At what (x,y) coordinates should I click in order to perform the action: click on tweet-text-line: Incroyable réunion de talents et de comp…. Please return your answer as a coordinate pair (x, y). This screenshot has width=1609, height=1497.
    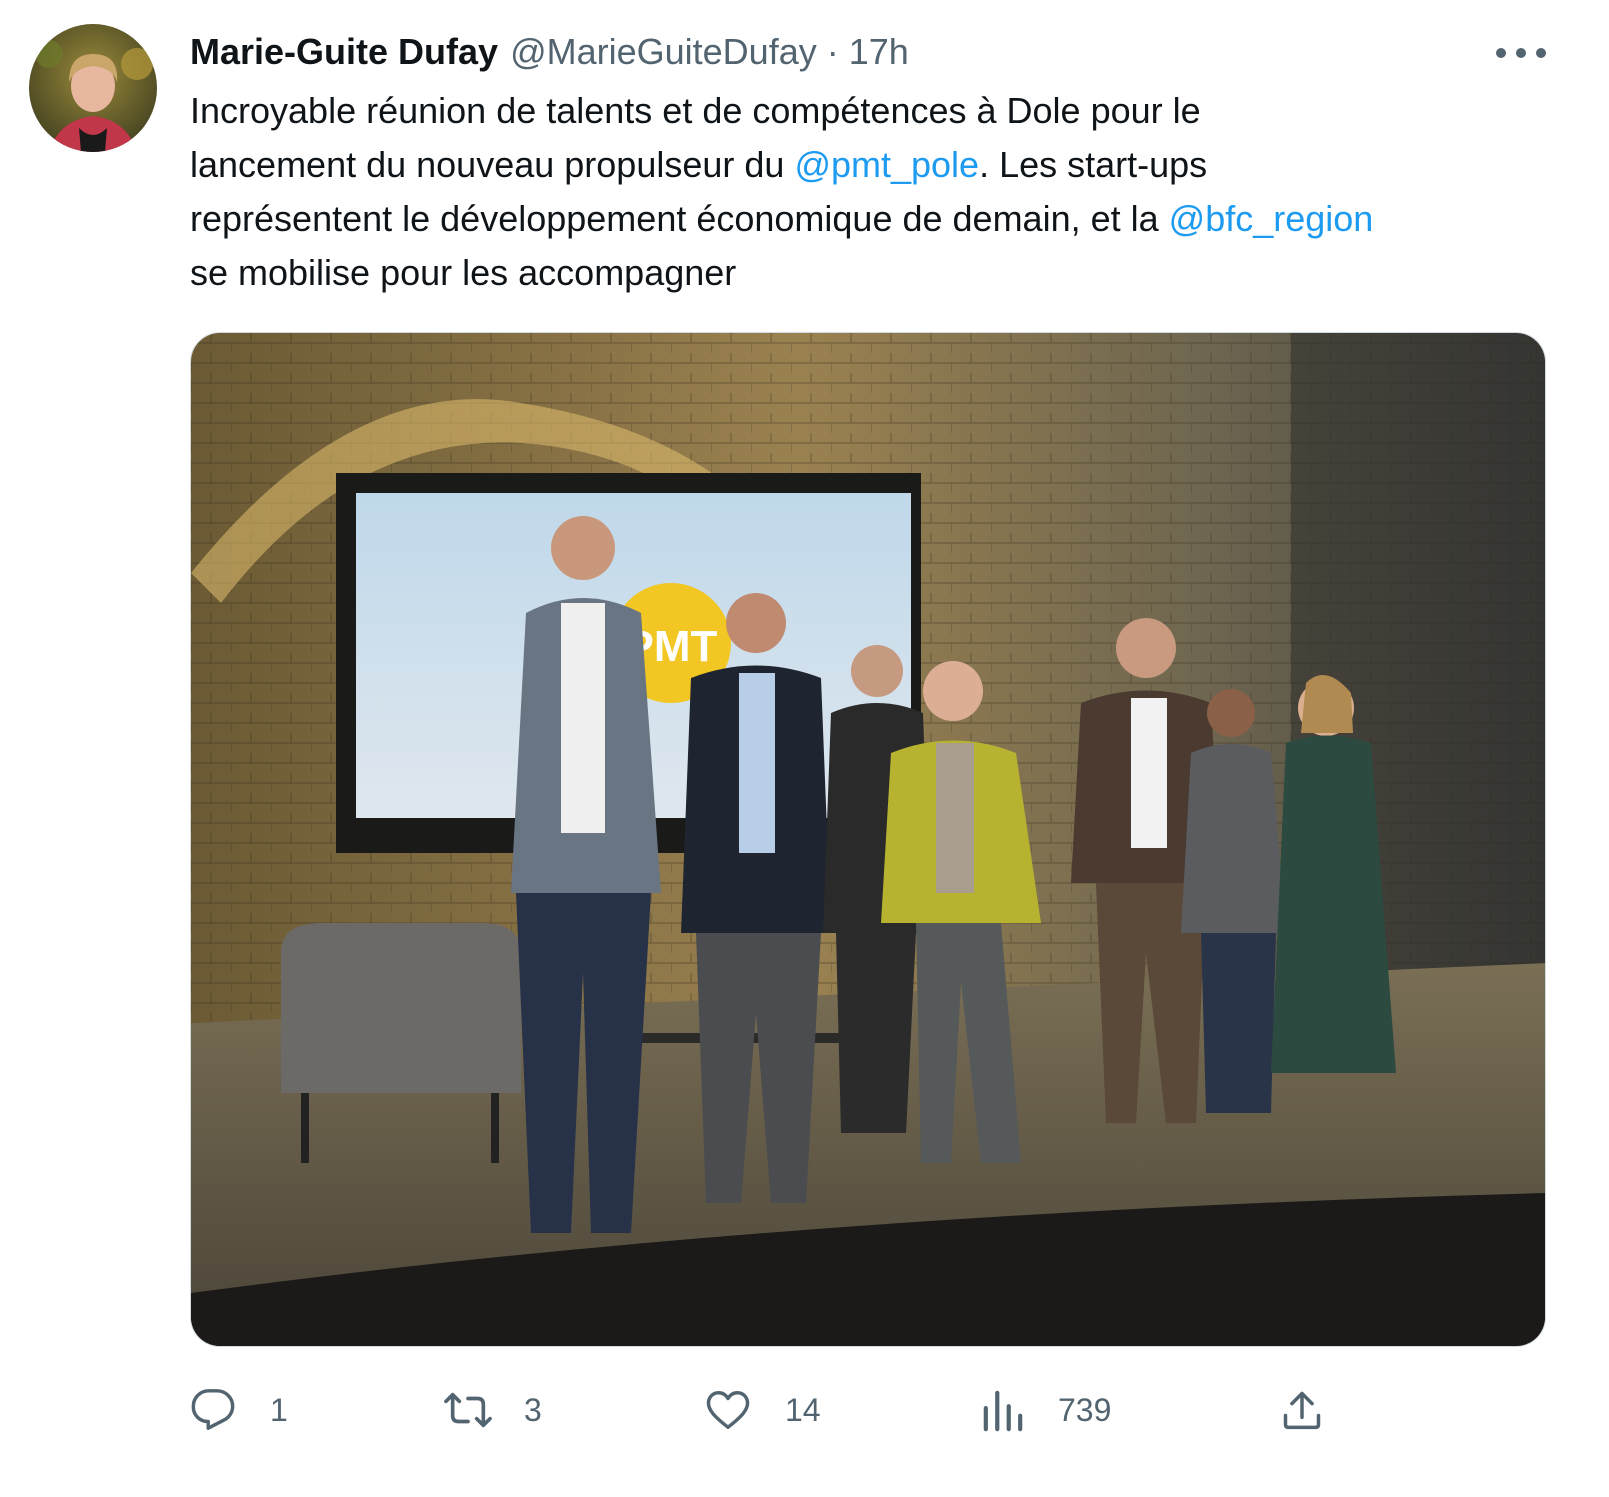
    Looking at the image, I should click on (880, 111).